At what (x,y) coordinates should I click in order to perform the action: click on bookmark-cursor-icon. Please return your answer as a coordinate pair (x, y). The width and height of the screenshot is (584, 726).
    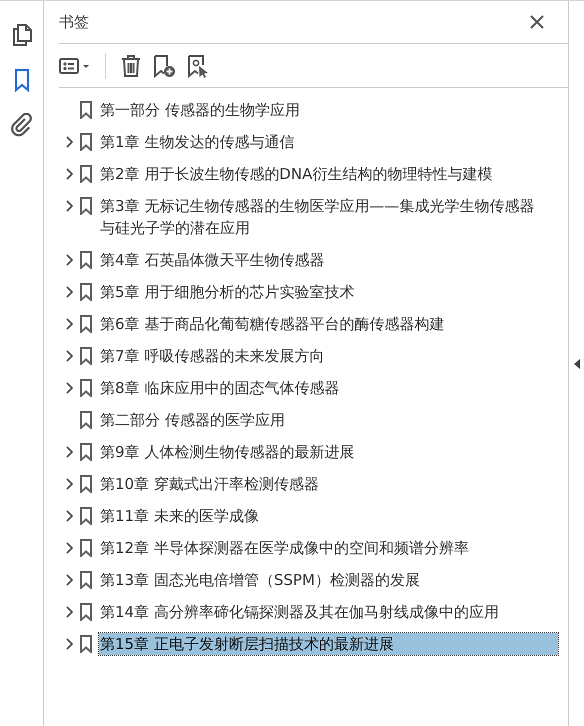
    Looking at the image, I should click on (198, 66).